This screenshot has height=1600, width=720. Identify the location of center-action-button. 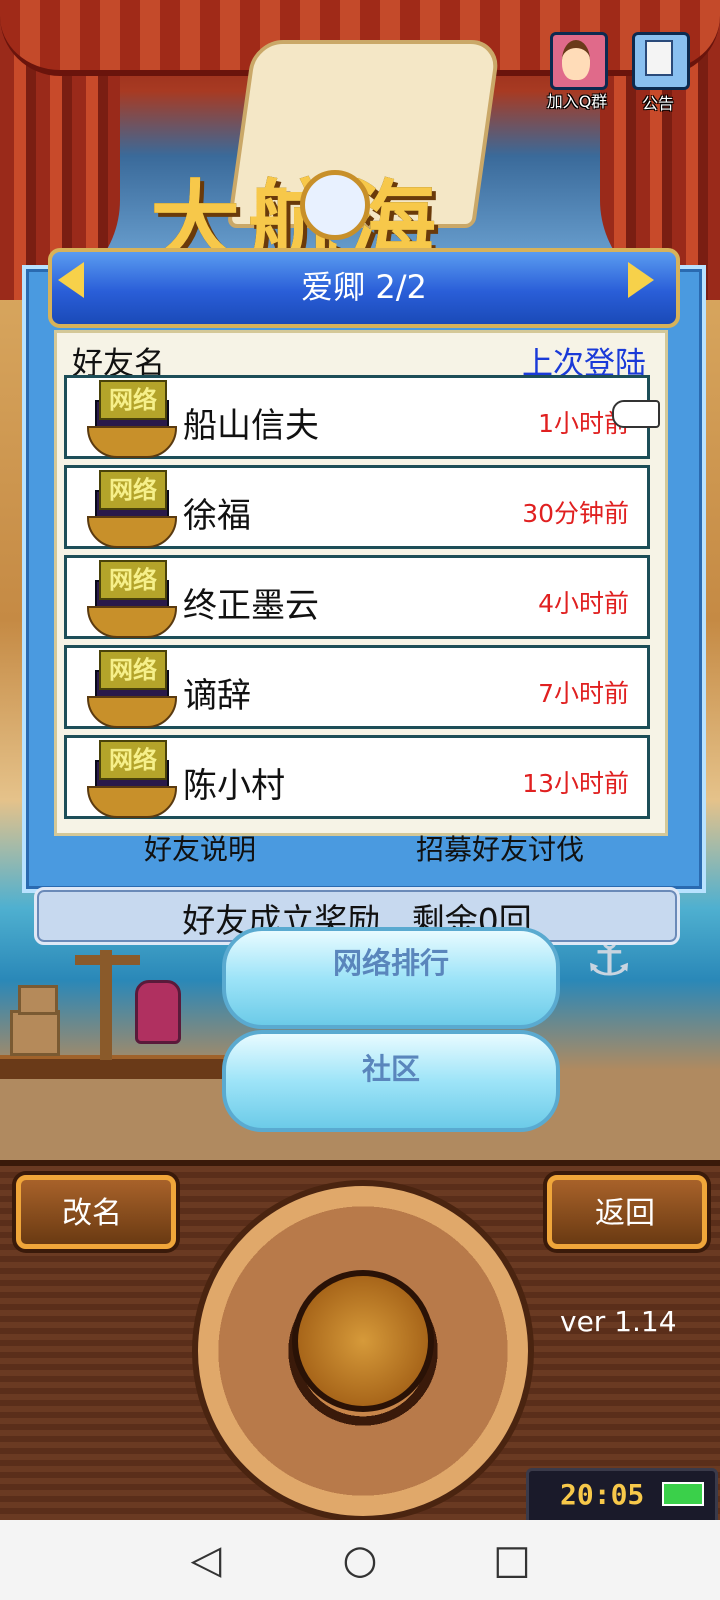
(363, 1341).